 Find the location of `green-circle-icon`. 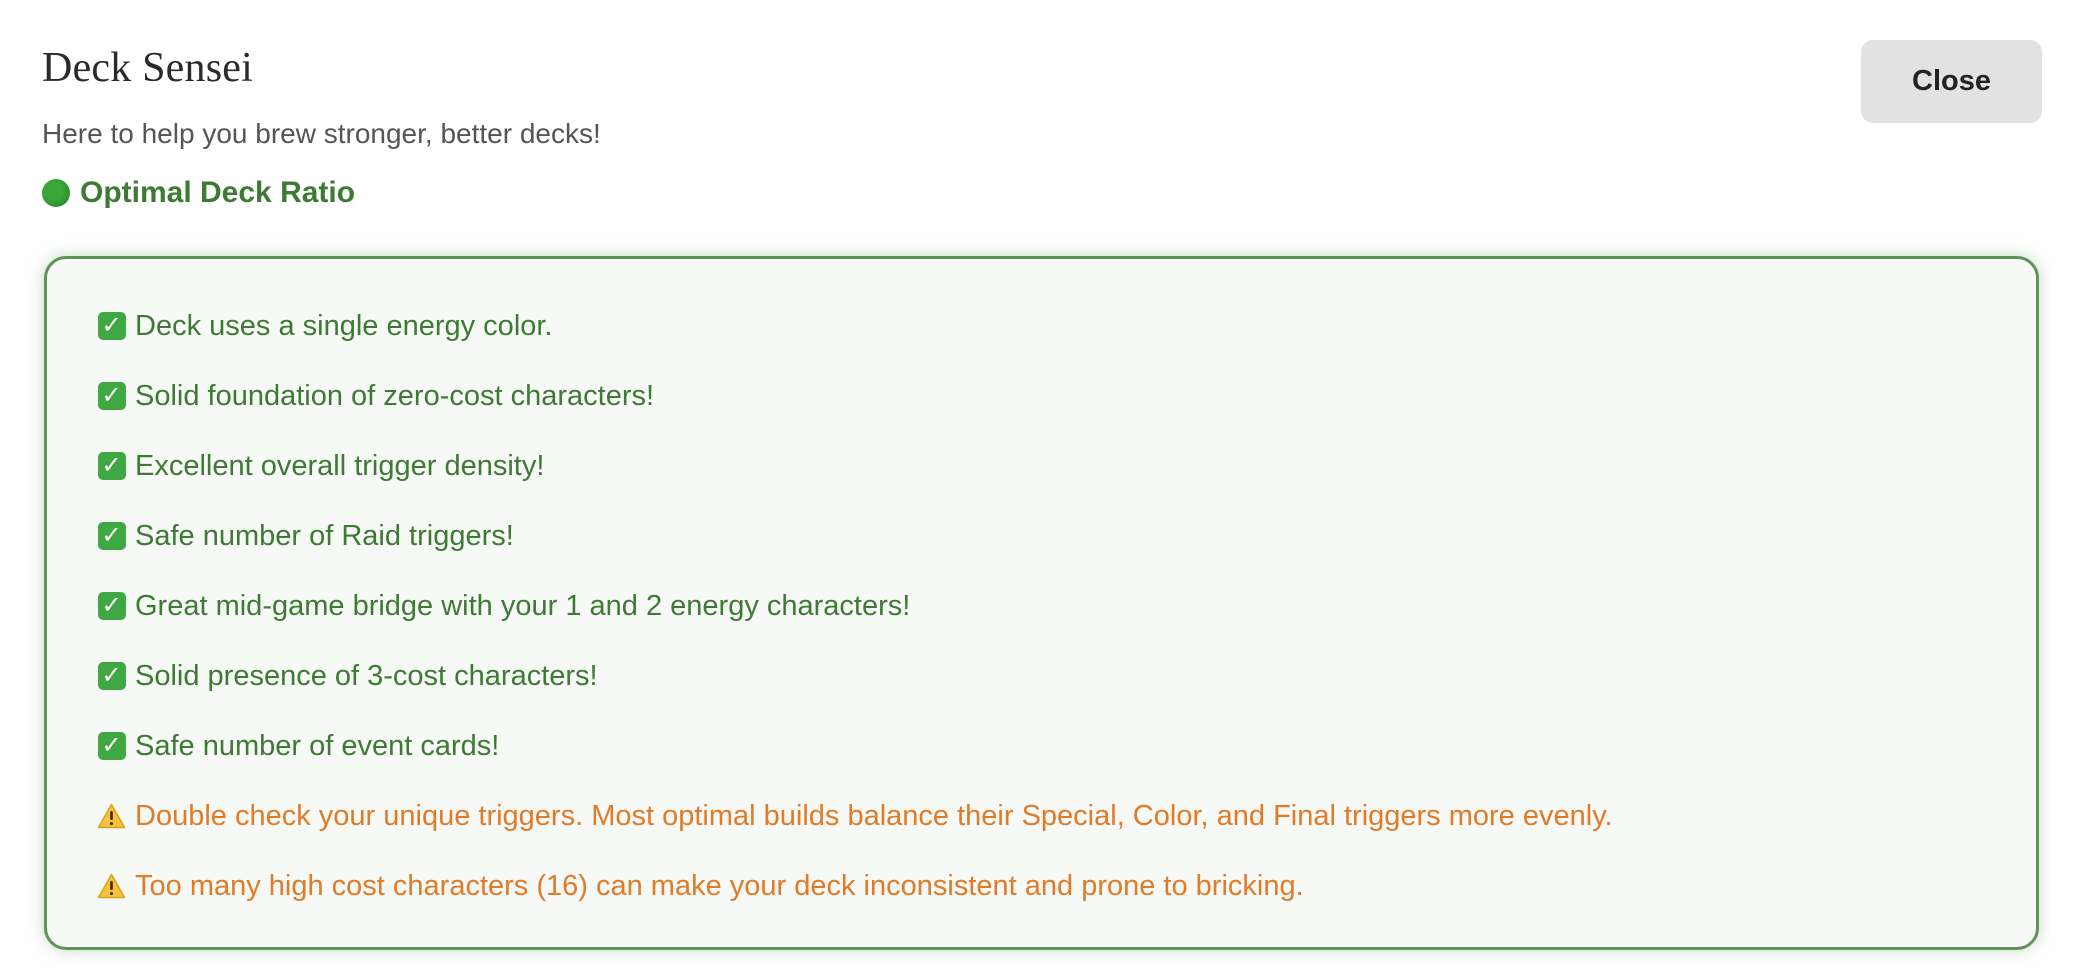

green-circle-icon is located at coordinates (56, 193).